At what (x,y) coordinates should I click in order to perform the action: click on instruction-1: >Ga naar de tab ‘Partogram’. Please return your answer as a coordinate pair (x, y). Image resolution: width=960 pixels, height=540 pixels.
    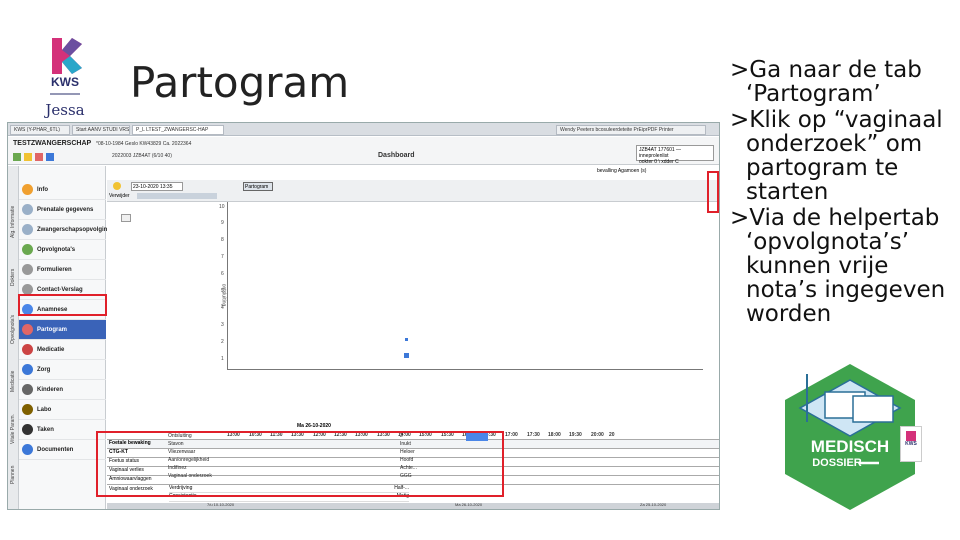
    Looking at the image, I should click on (826, 82).